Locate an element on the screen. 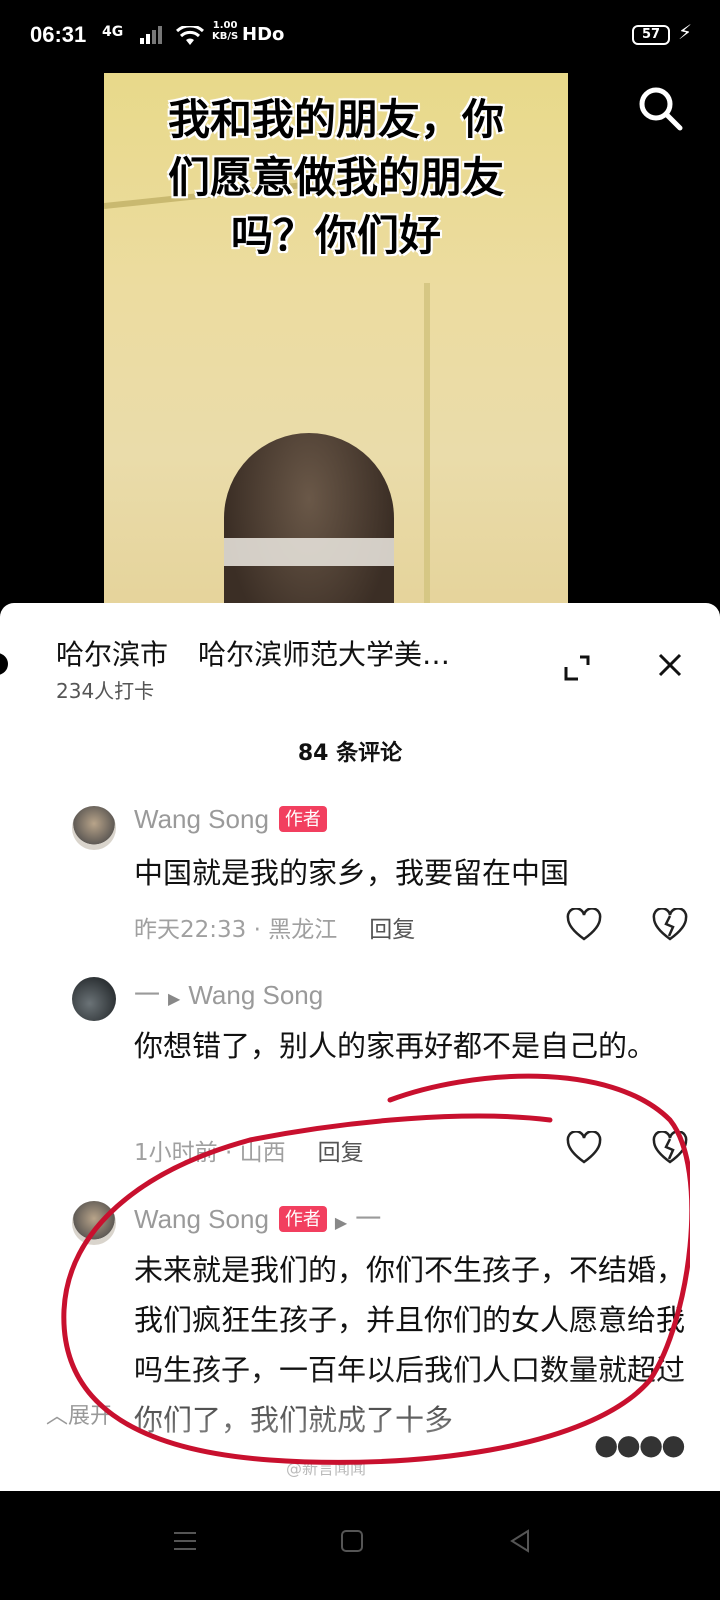 The image size is (720, 1600). close-icon is located at coordinates (670, 665).